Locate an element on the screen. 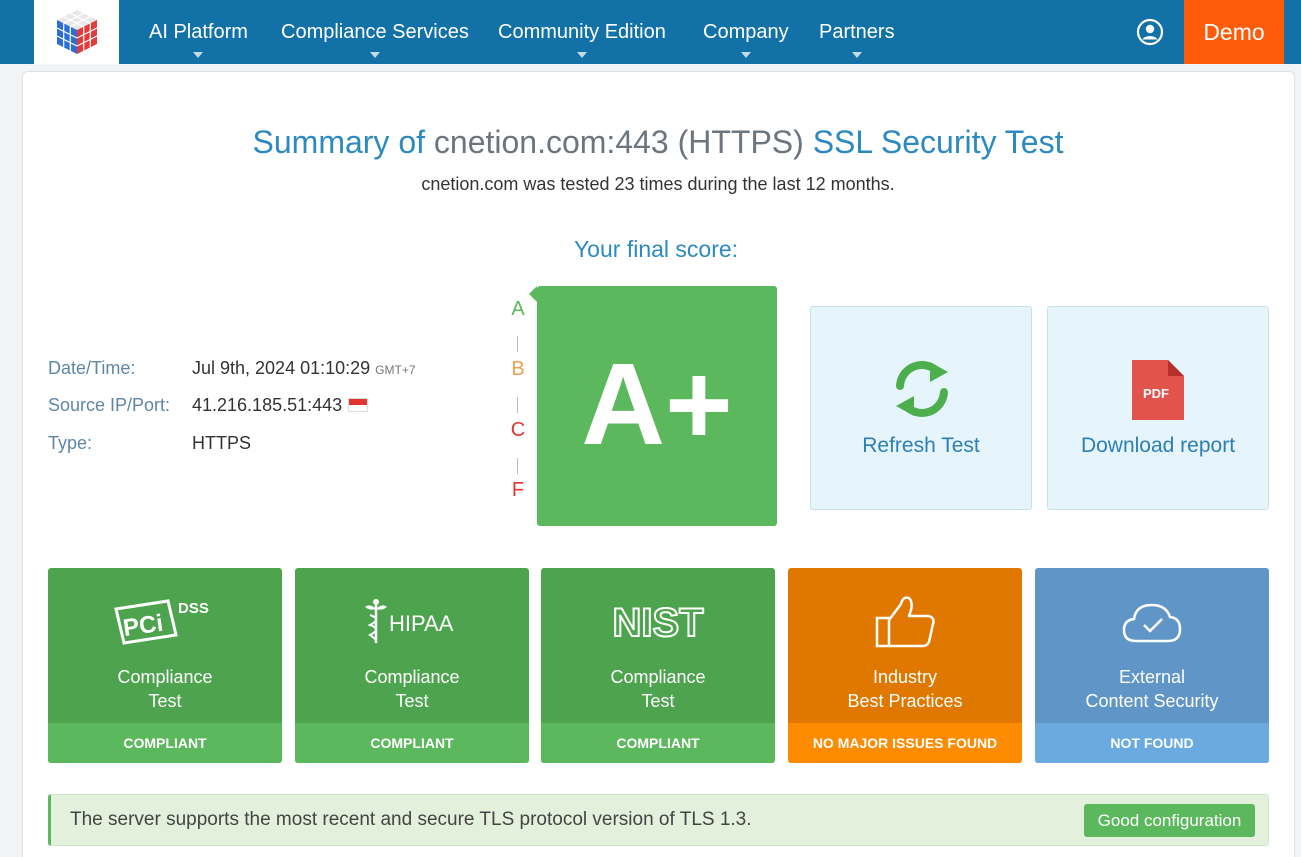  singapore-flag-icon is located at coordinates (358, 405).